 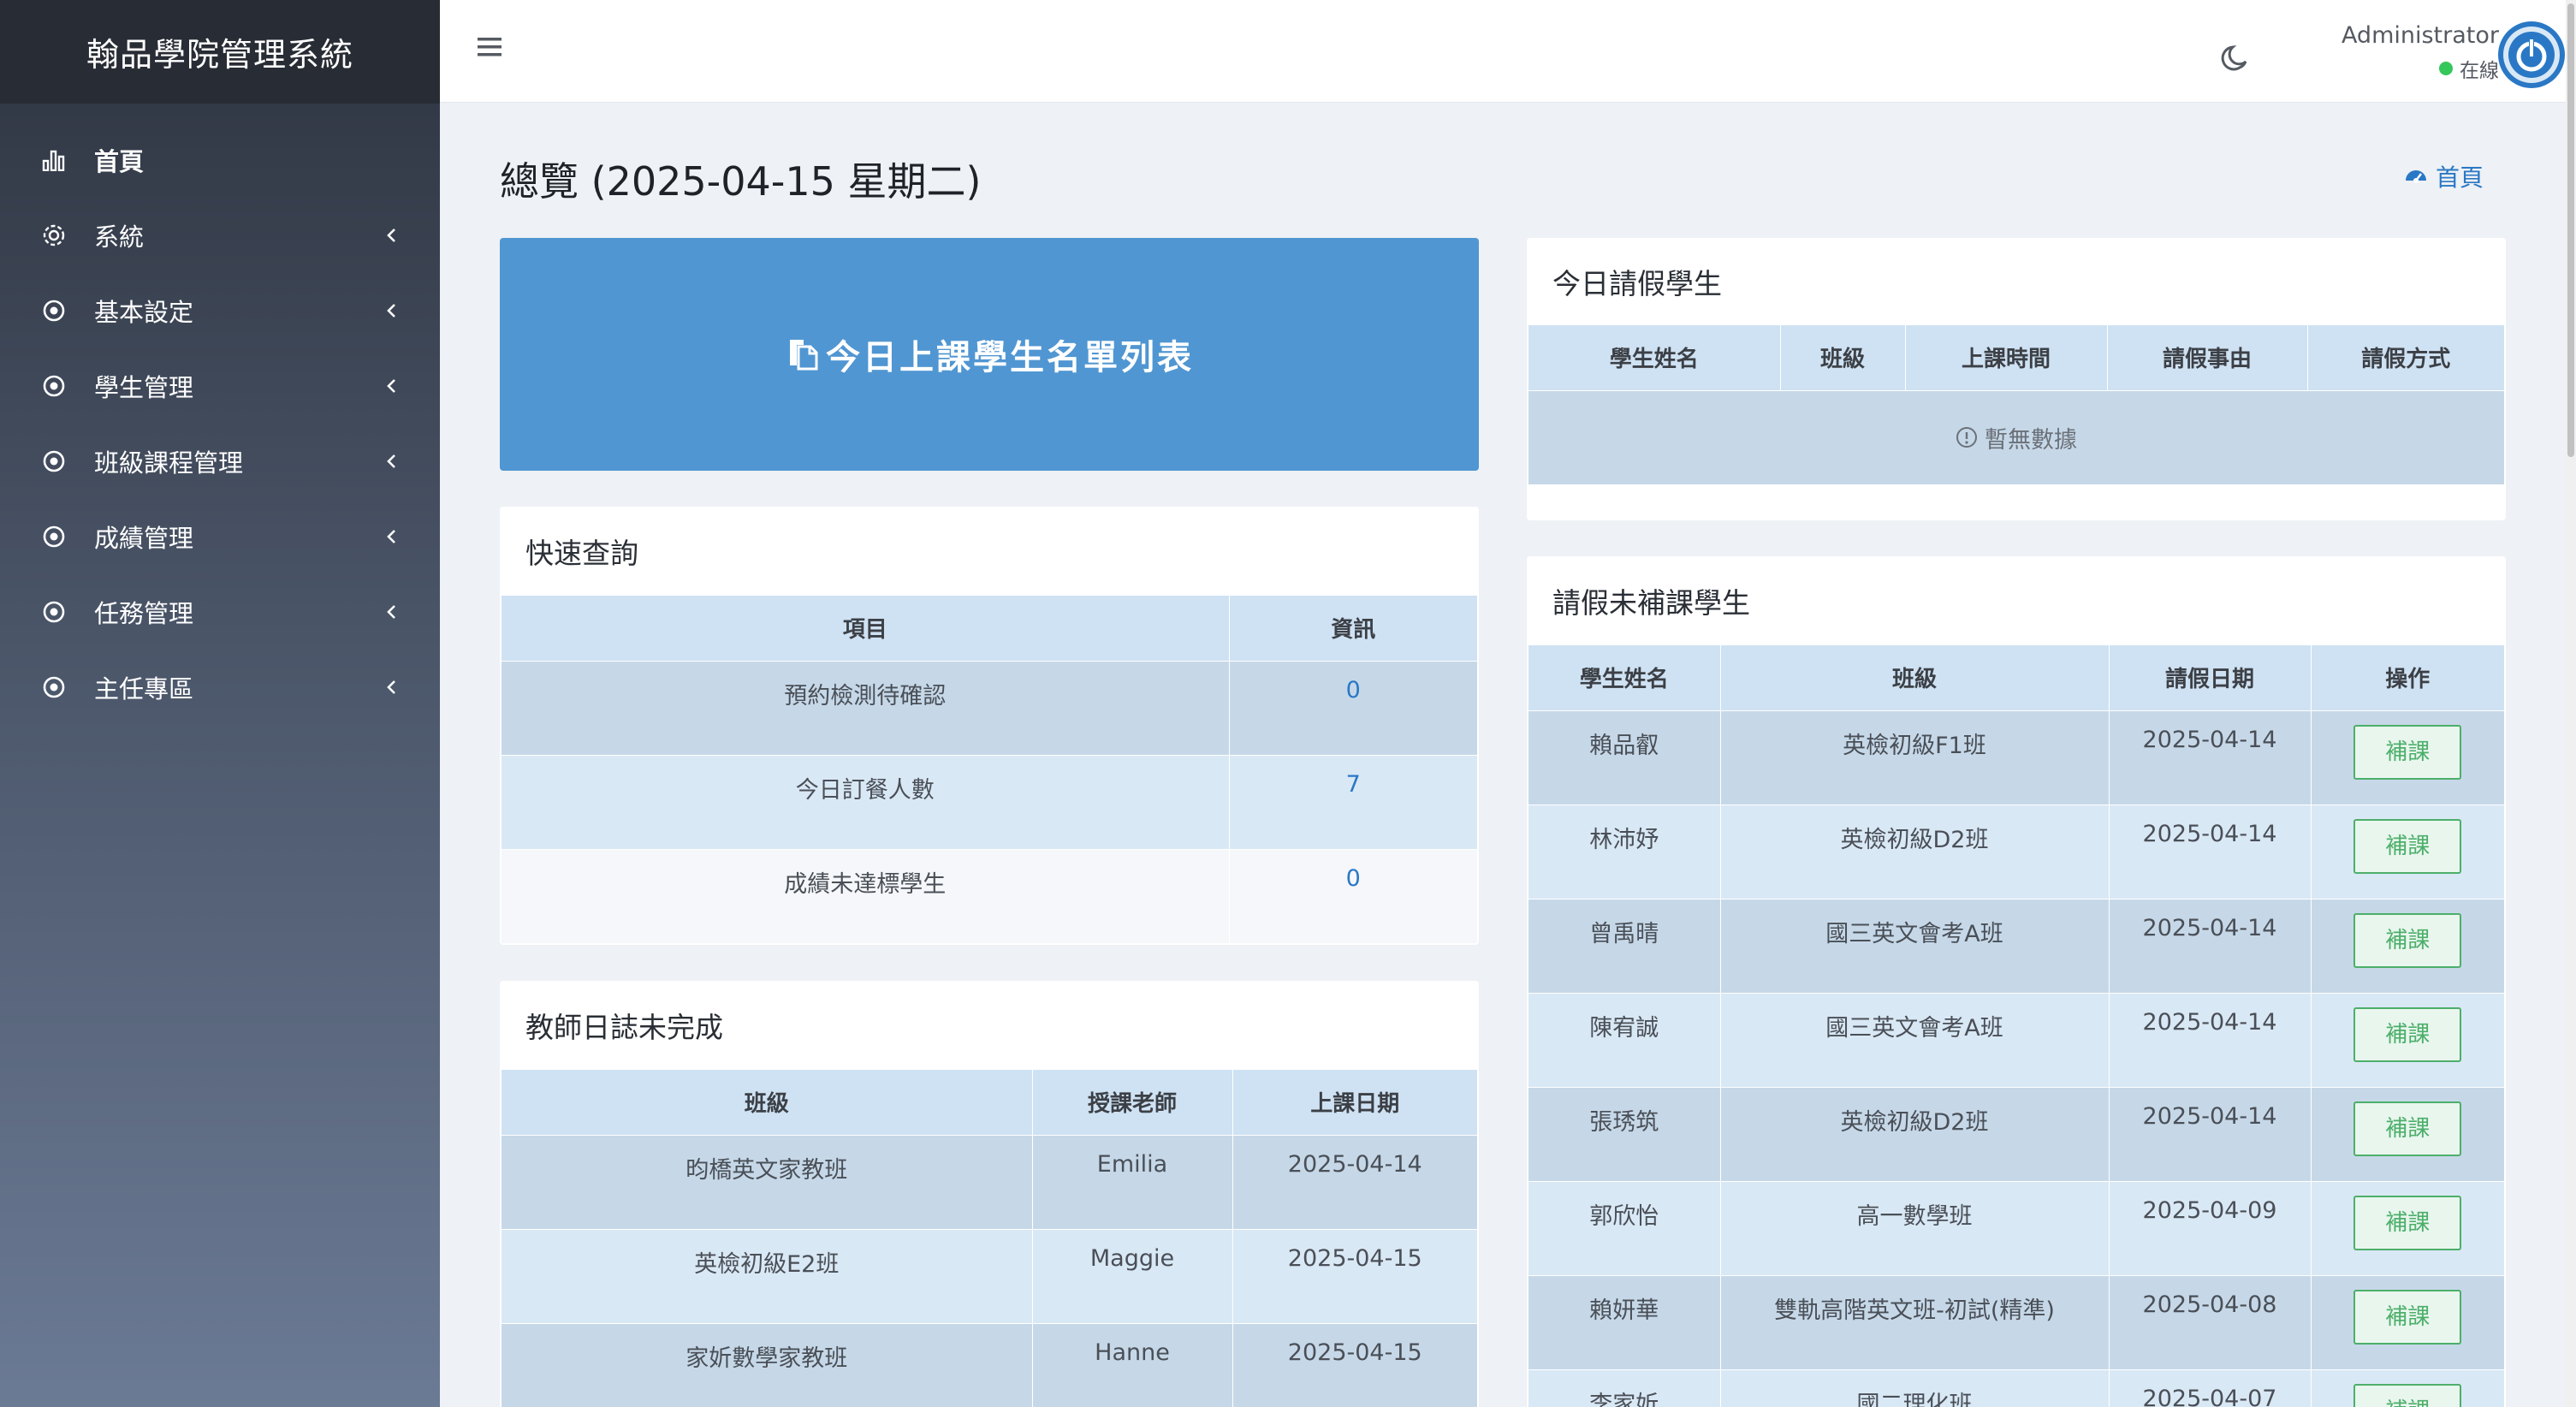 What do you see at coordinates (2479, 71) in the screenshot?
I see `user-status-label: 在線` at bounding box center [2479, 71].